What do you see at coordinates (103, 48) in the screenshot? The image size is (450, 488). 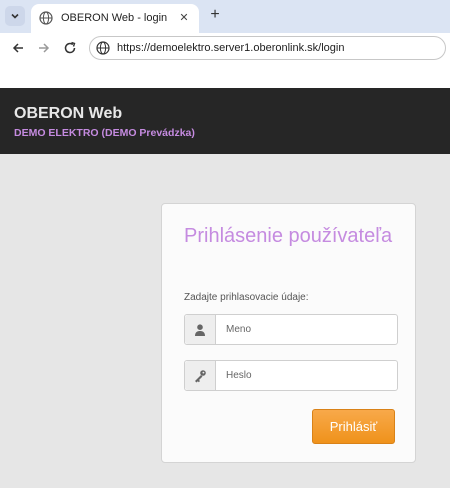 I see `site-info-icon` at bounding box center [103, 48].